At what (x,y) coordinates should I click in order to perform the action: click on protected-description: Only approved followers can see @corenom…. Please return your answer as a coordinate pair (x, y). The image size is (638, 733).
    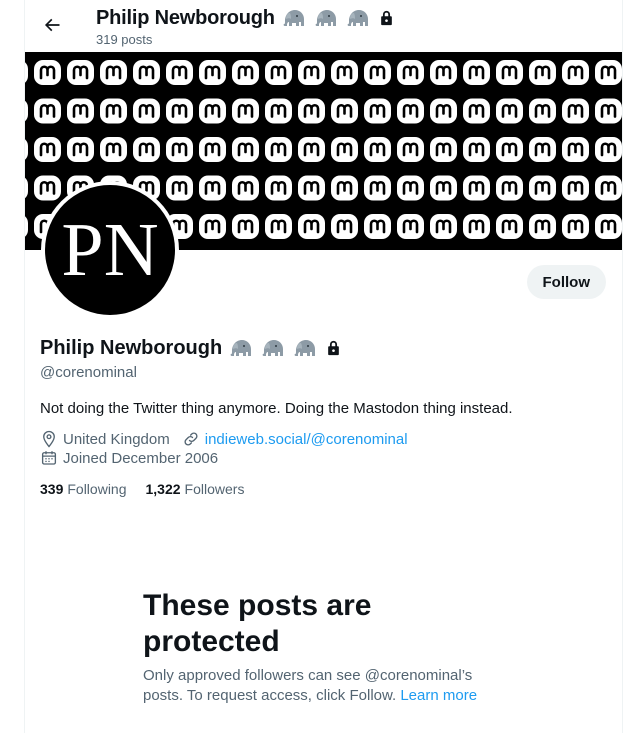
    Looking at the image, I should click on (318, 686).